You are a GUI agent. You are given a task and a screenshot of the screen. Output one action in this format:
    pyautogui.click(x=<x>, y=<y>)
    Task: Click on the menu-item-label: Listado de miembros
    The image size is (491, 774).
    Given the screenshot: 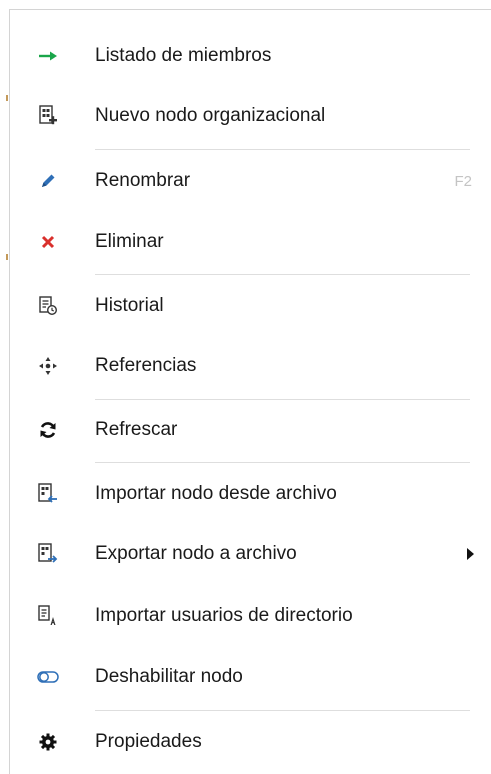 What is the action you would take?
    pyautogui.click(x=183, y=55)
    